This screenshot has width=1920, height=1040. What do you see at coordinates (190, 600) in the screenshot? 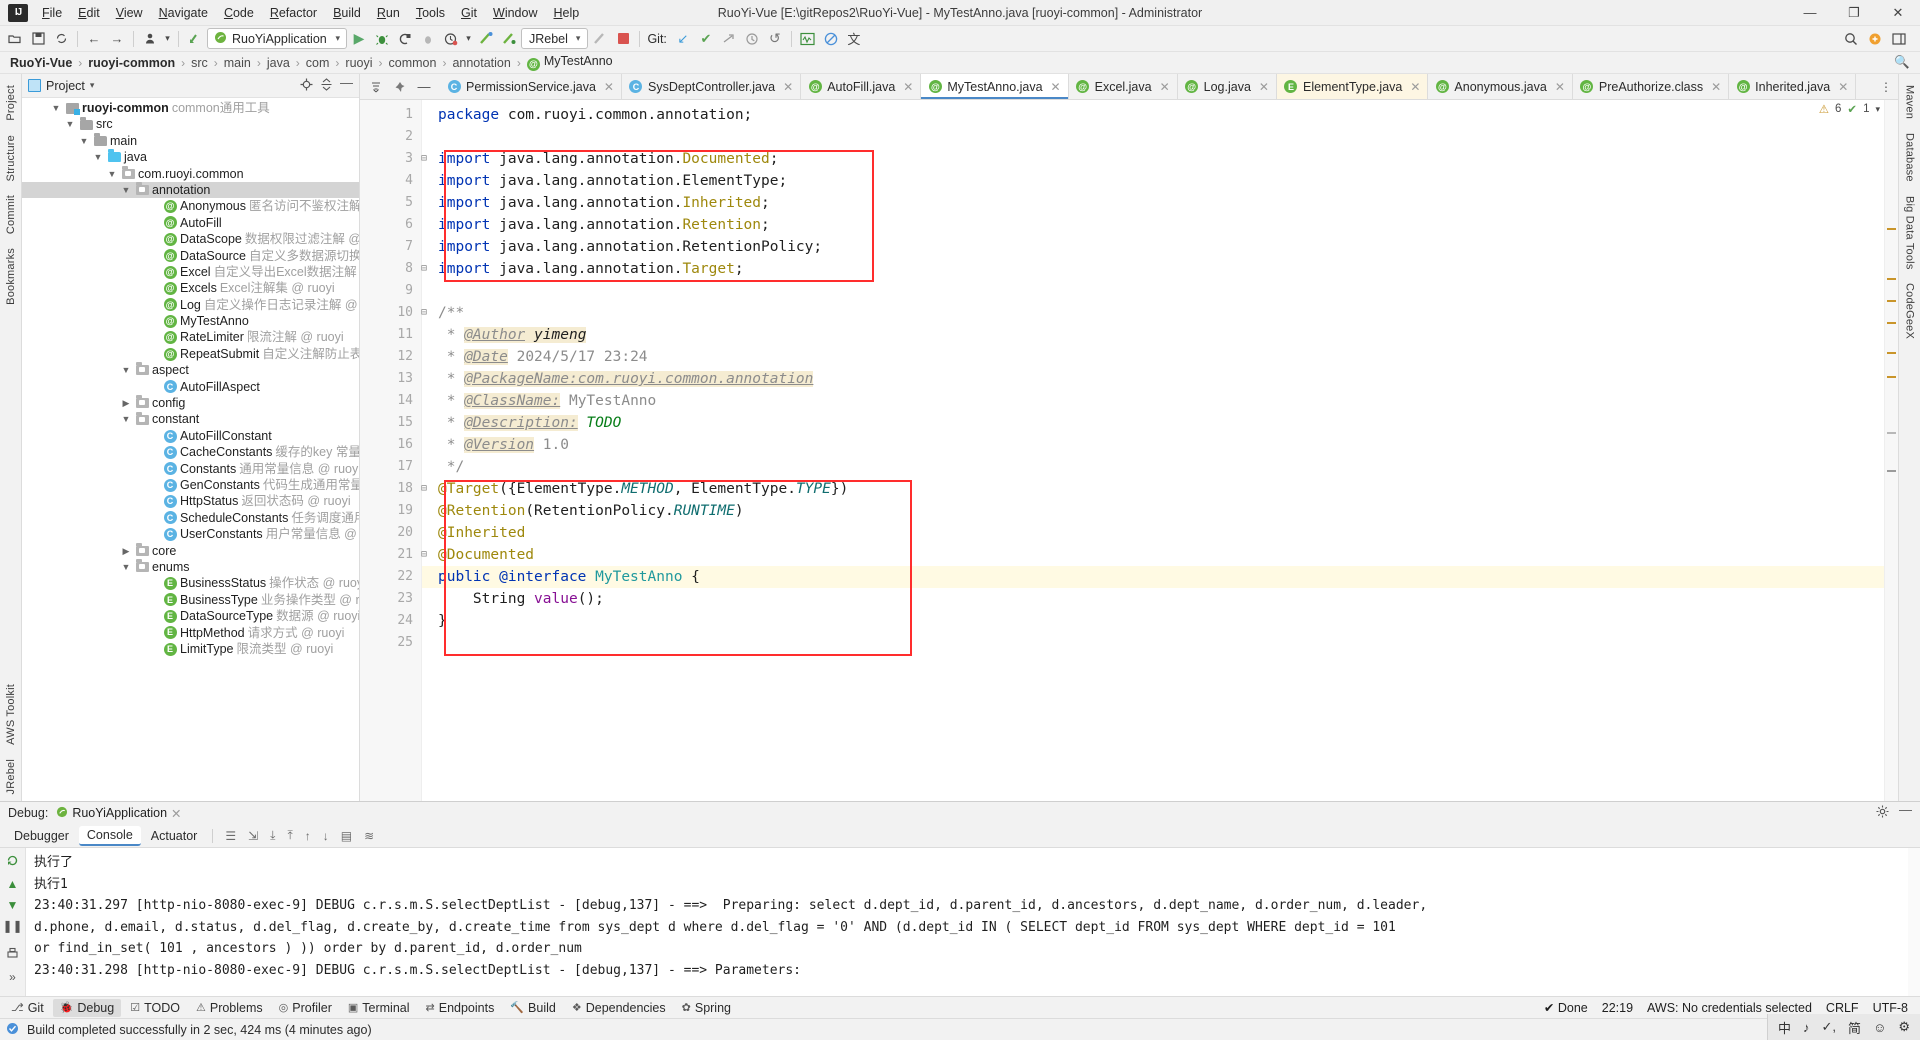
I see `tree-node-businesstype: ▶EBusinessType 业务操作类型 @ ruoyi` at bounding box center [190, 600].